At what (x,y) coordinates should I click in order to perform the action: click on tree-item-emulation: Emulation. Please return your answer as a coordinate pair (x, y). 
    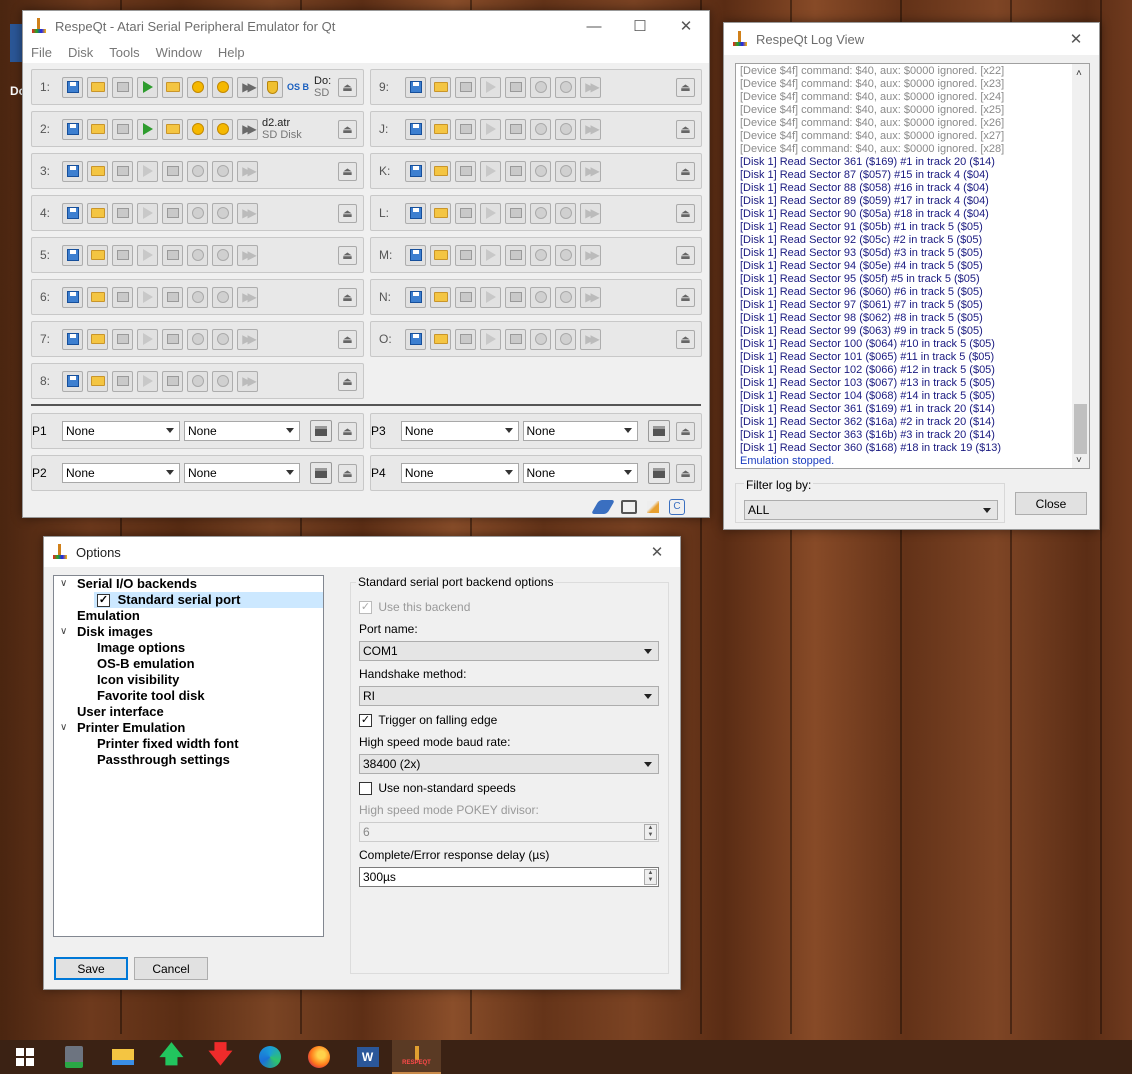
    Looking at the image, I should click on (108, 616).